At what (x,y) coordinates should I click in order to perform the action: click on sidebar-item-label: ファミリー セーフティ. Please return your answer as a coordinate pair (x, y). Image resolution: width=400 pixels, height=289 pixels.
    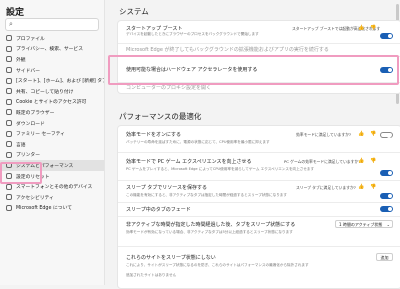
    Looking at the image, I should click on (40, 135).